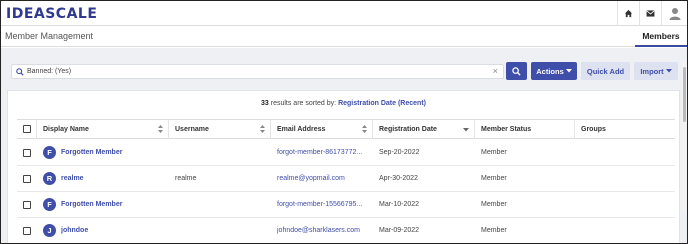 Image resolution: width=688 pixels, height=244 pixels. Describe the element at coordinates (103, 129) in the screenshot. I see `column-display-name: Display Name` at that location.